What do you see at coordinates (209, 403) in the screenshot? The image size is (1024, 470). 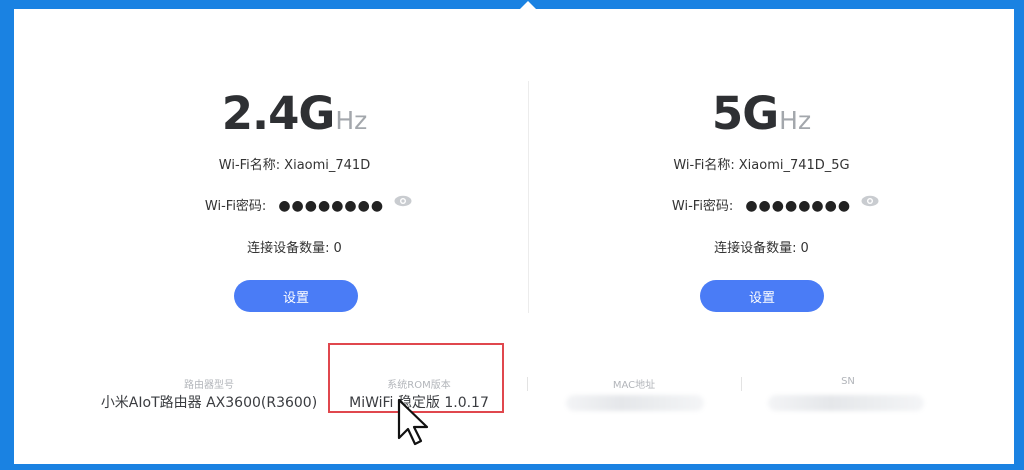 I see `router-model-value: 小米AIoT路由器 AX3600(R3600)` at bounding box center [209, 403].